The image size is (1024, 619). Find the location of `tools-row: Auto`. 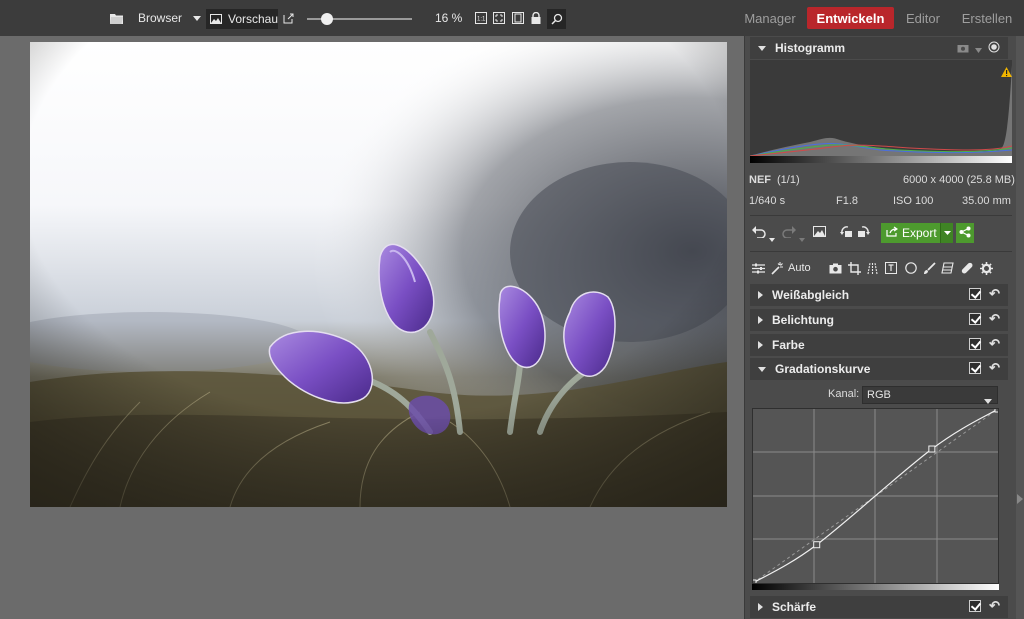

tools-row: Auto is located at coordinates (882, 269).